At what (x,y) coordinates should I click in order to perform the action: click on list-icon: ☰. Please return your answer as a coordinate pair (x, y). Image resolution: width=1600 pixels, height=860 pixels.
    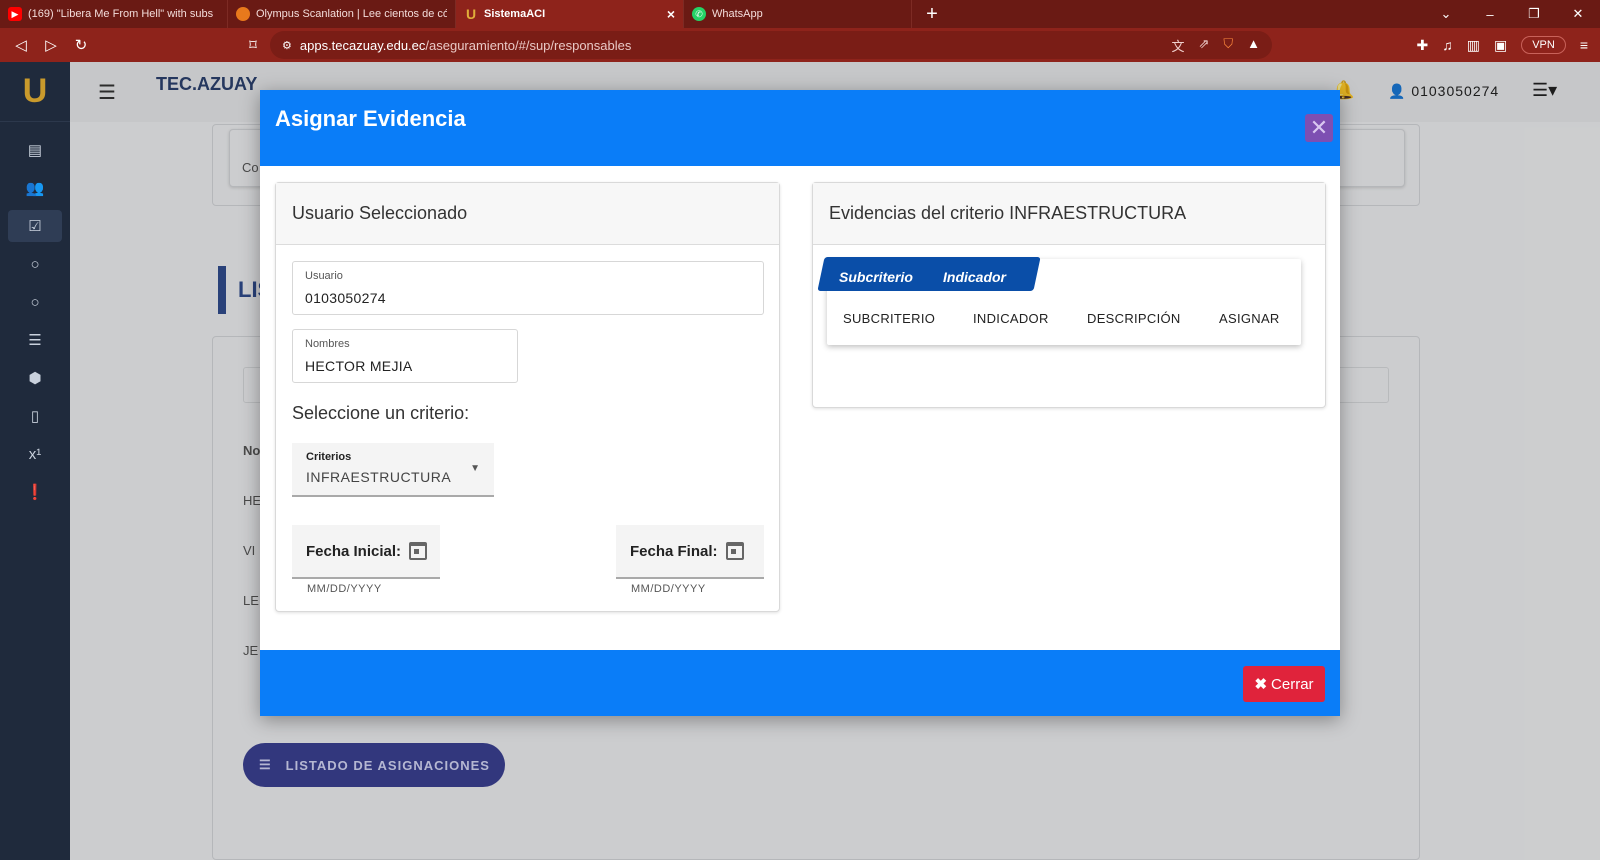
    Looking at the image, I should click on (35, 340).